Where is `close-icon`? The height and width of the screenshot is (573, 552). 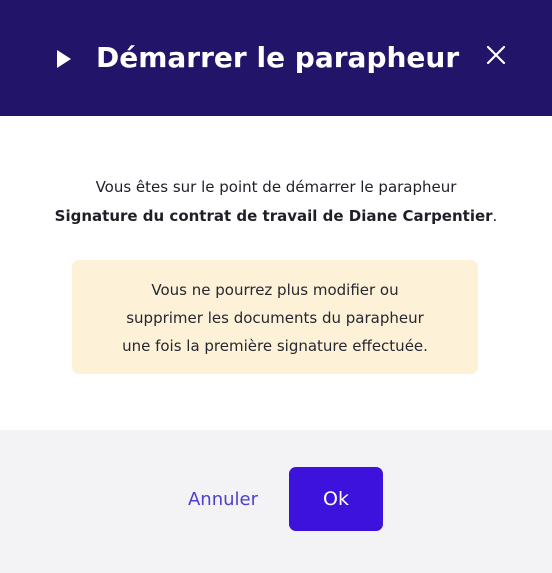
close-icon is located at coordinates (496, 57).